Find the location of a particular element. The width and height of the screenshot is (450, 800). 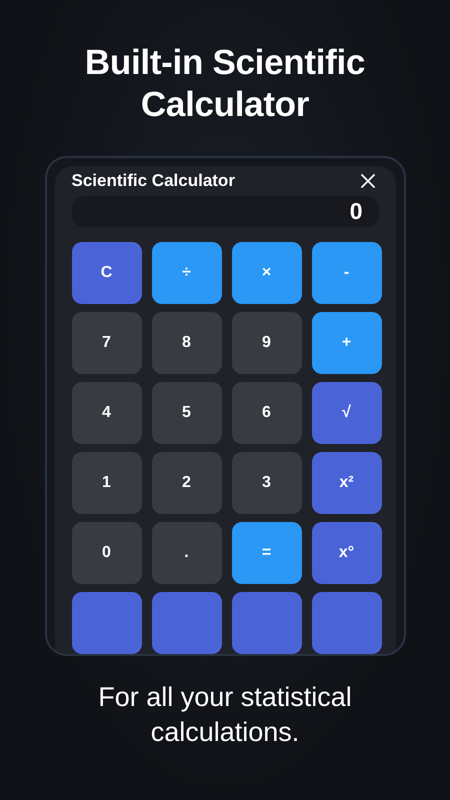

calculator-key: 1 is located at coordinates (107, 483).